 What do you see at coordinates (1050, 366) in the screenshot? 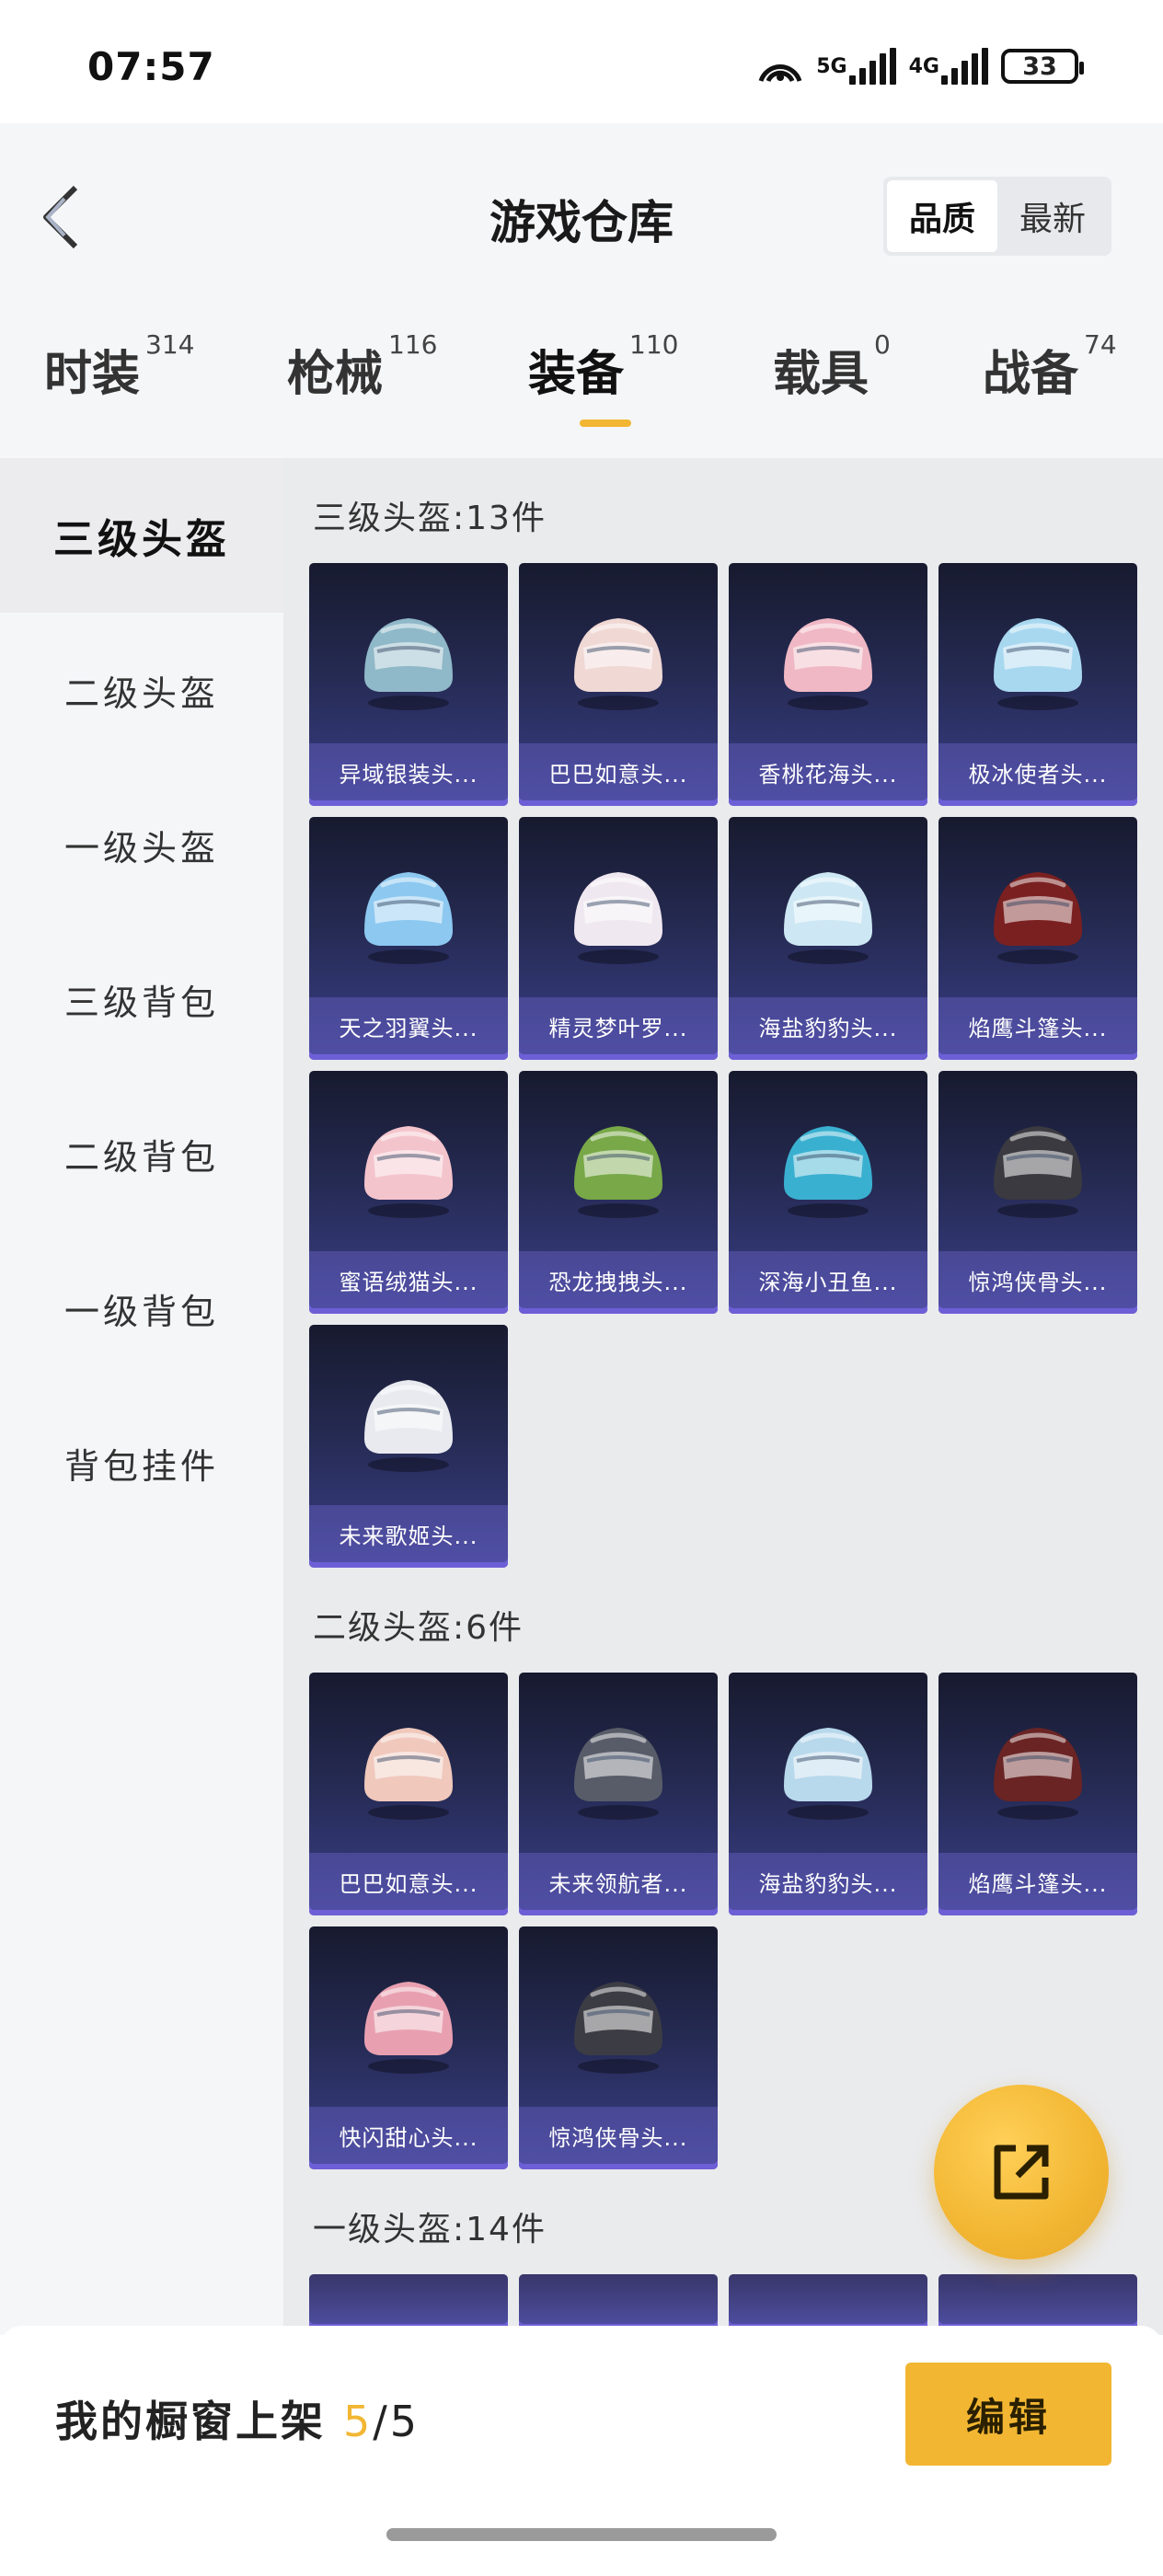
I see `tab-supplies: 战备74` at bounding box center [1050, 366].